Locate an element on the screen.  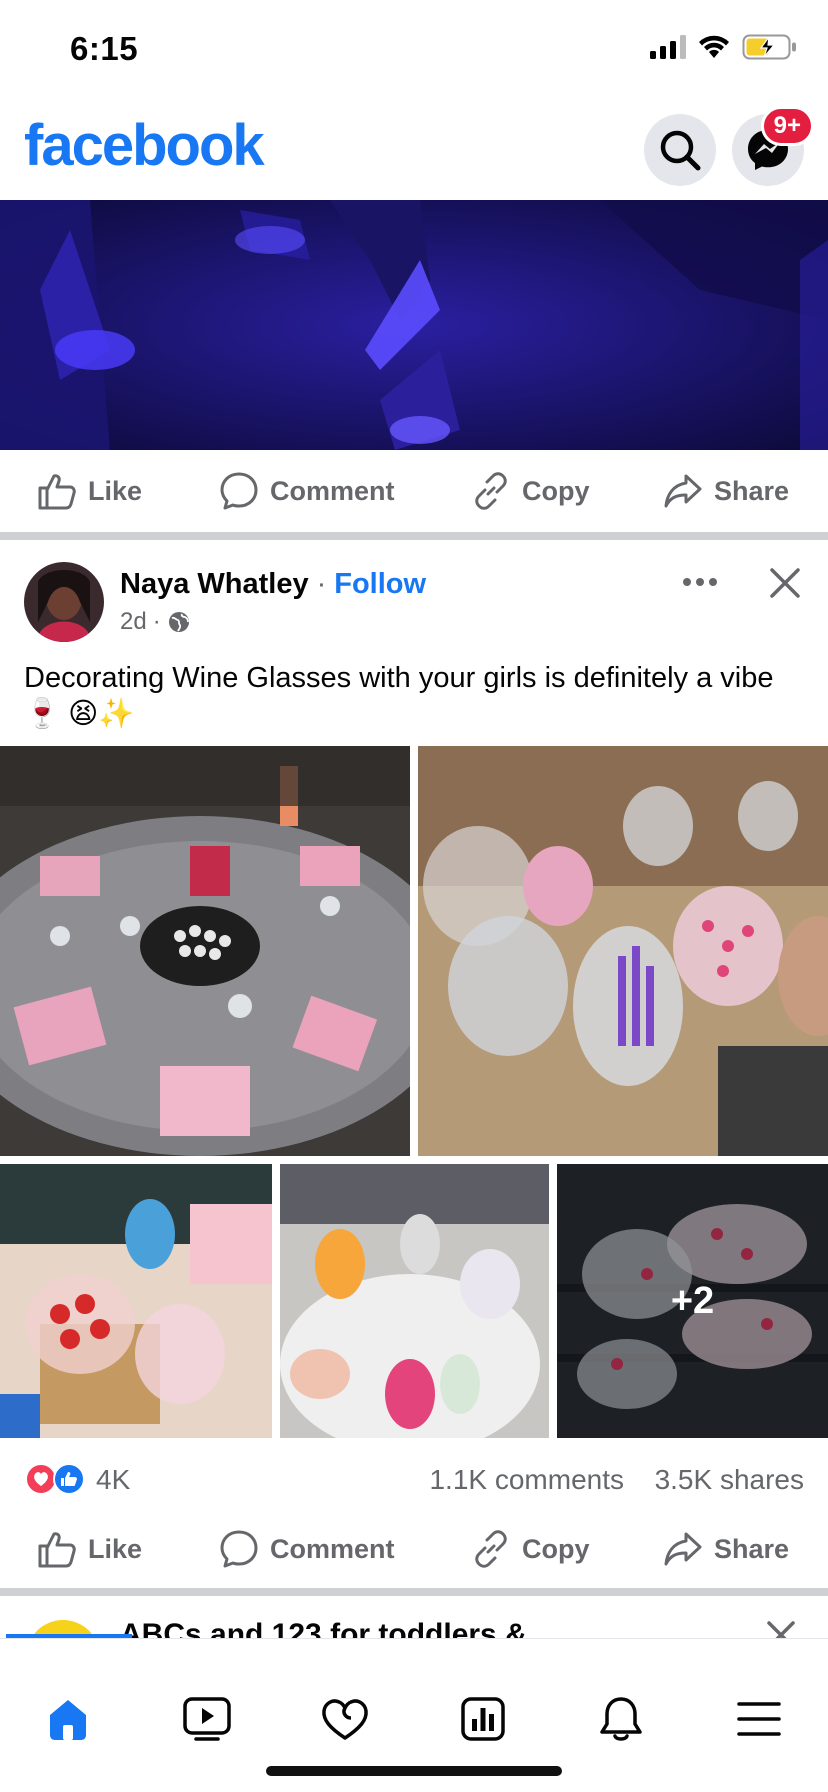
search-icon is located at coordinates (680, 150).